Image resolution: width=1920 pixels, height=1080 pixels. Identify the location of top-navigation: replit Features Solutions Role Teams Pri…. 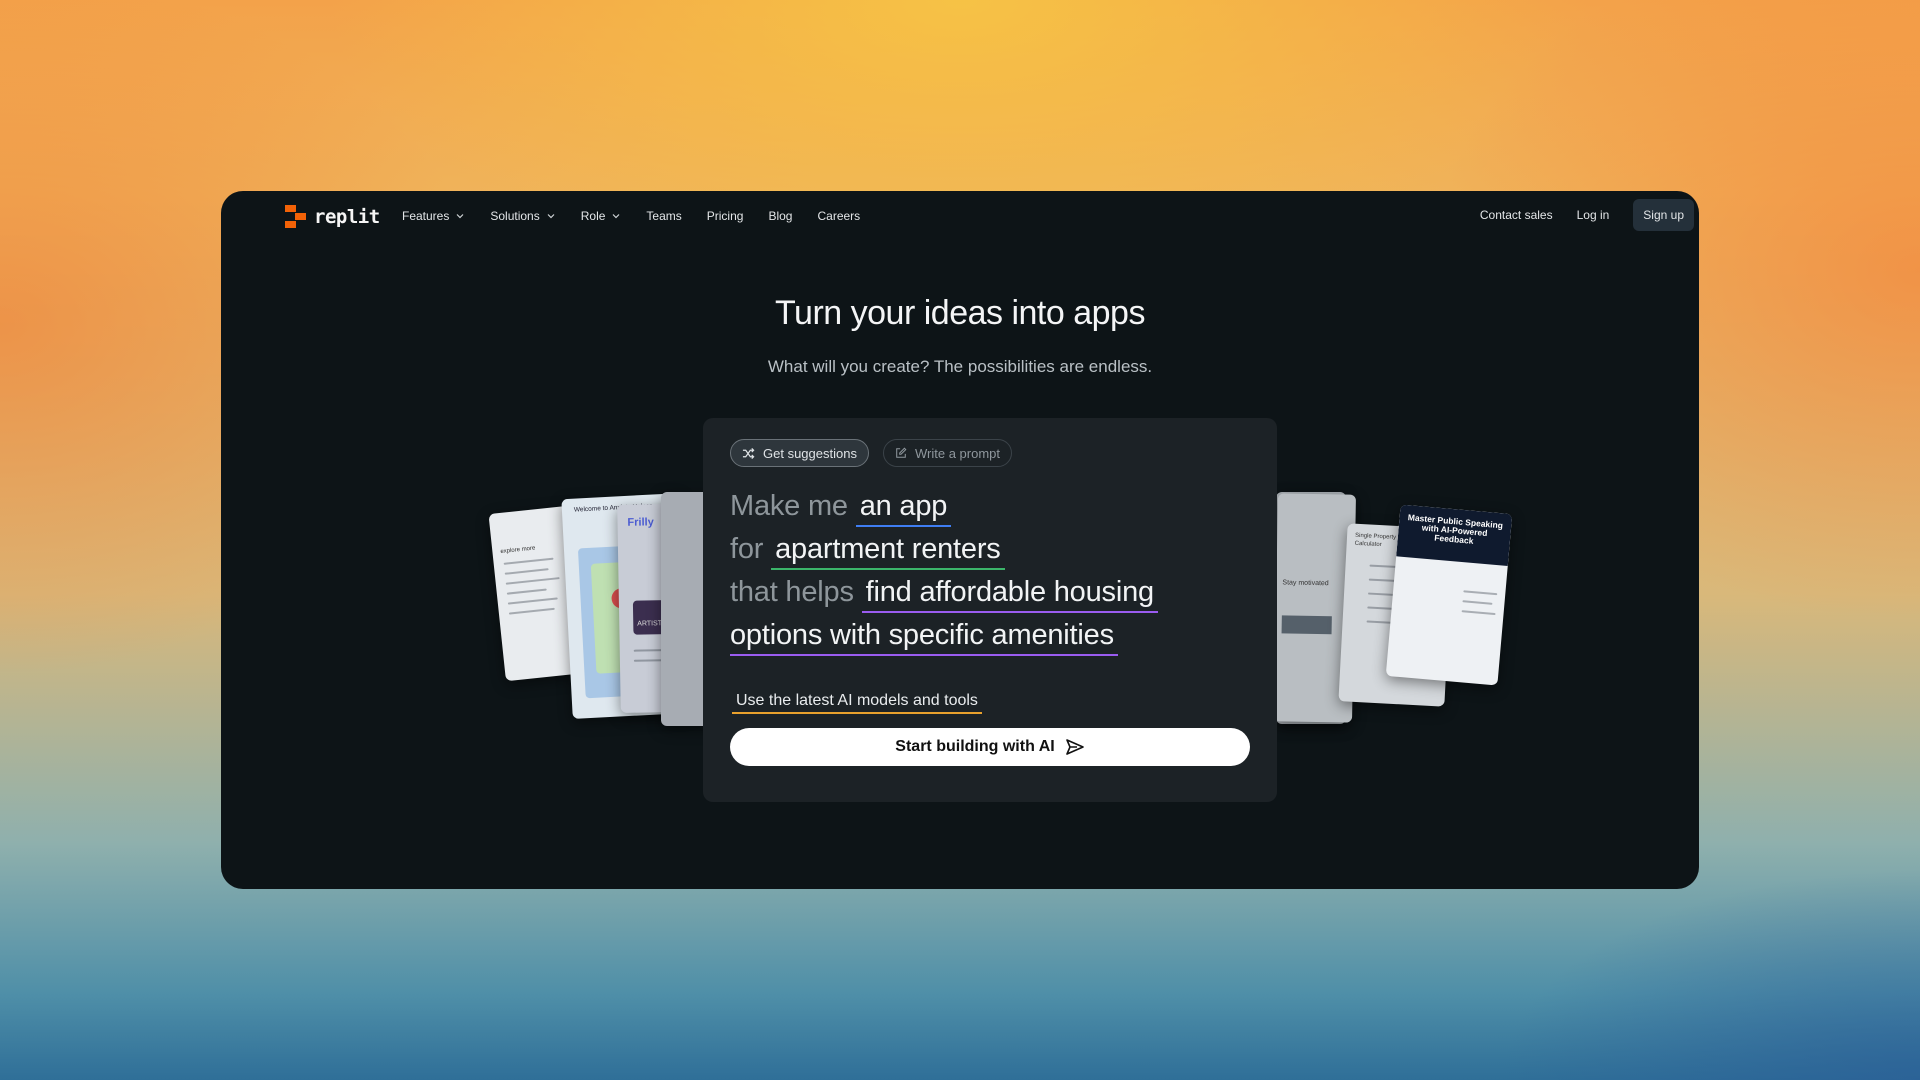
(960, 216).